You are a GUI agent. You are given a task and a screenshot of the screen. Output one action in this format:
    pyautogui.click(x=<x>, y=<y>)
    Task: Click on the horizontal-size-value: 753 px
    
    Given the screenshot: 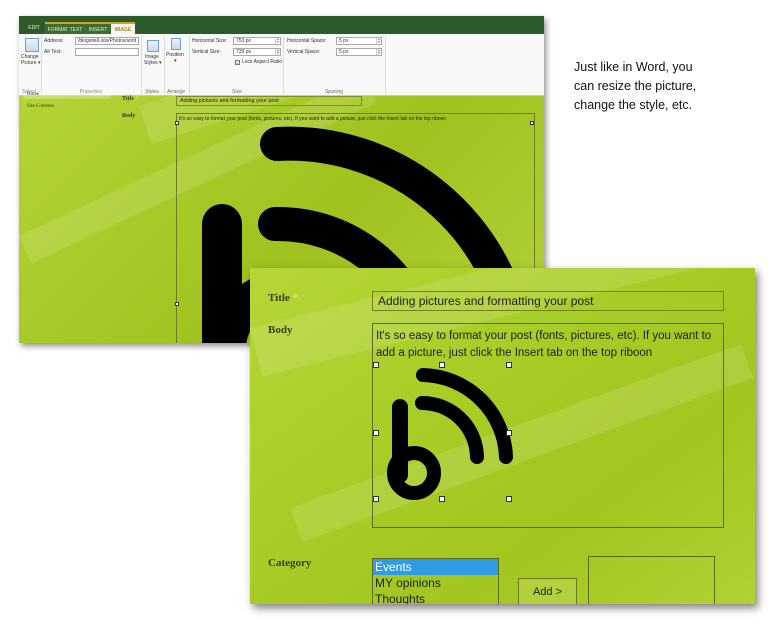 What is the action you would take?
    pyautogui.click(x=244, y=41)
    